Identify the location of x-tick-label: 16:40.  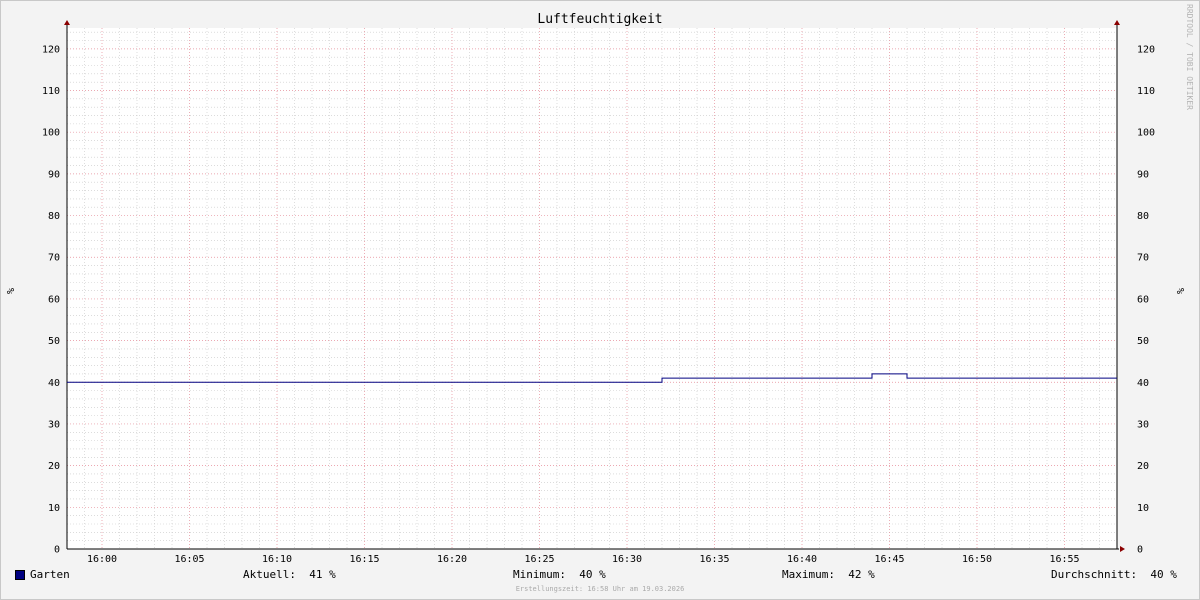
(802, 559).